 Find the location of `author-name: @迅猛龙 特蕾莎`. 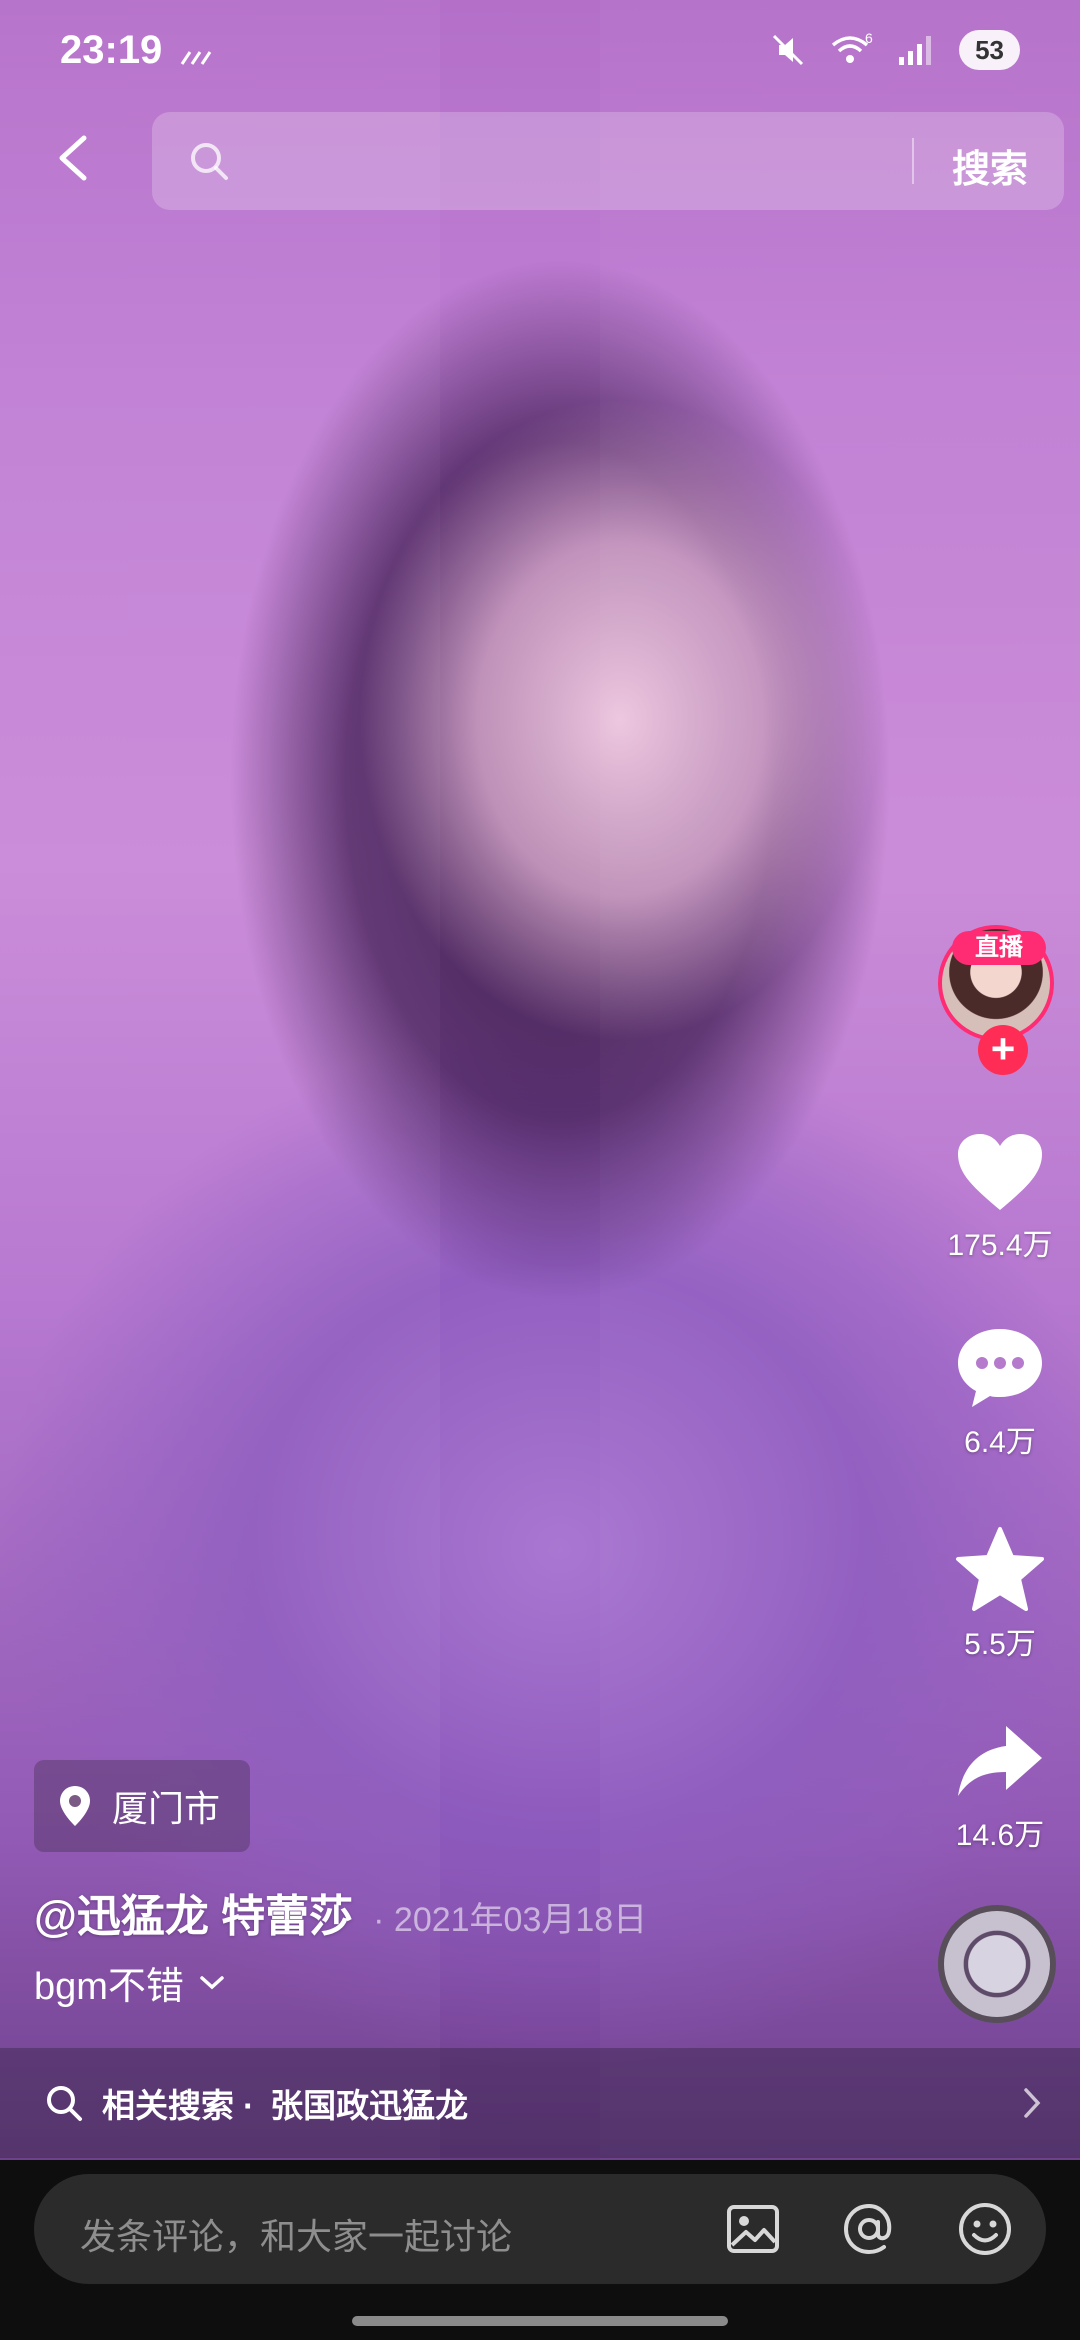

author-name: @迅猛龙 特蕾莎 is located at coordinates (193, 1912).